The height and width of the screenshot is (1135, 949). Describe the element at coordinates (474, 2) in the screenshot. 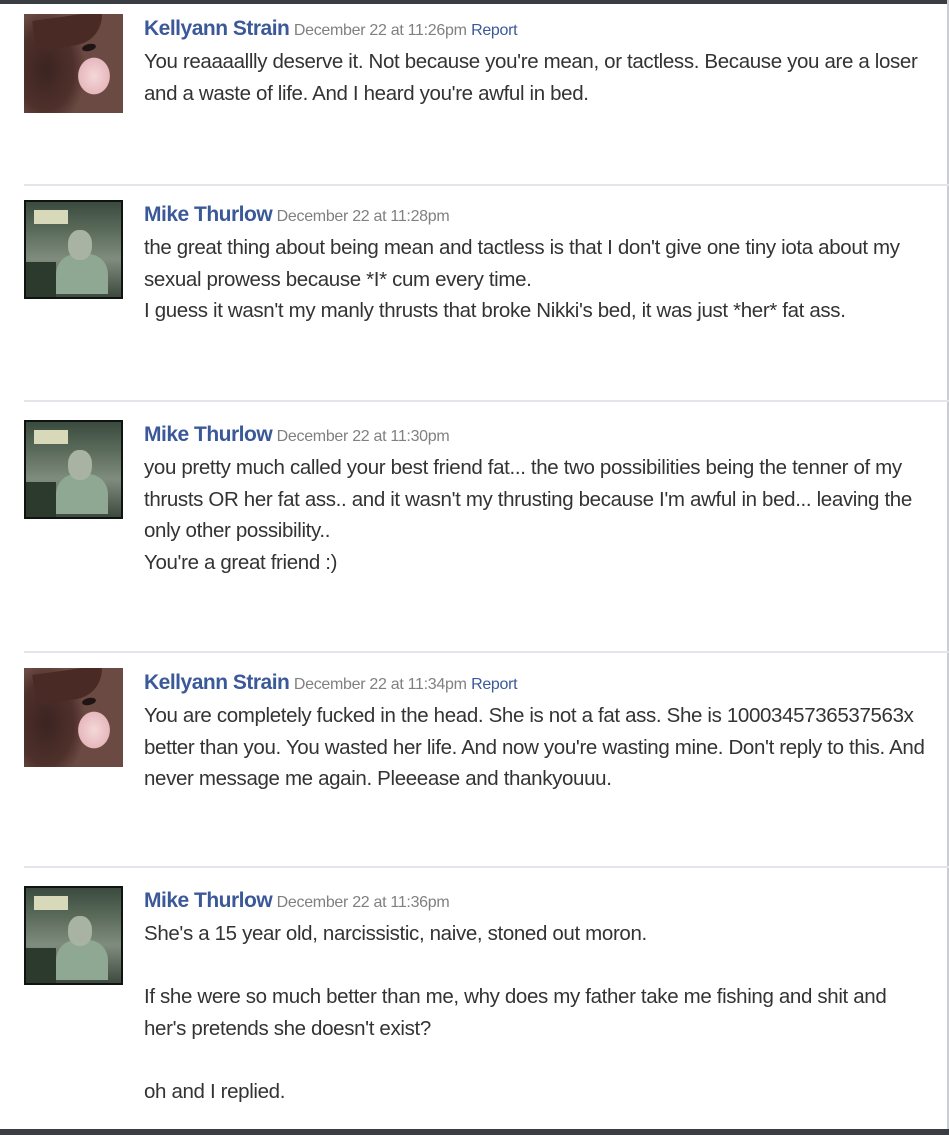

I see `top-border` at that location.